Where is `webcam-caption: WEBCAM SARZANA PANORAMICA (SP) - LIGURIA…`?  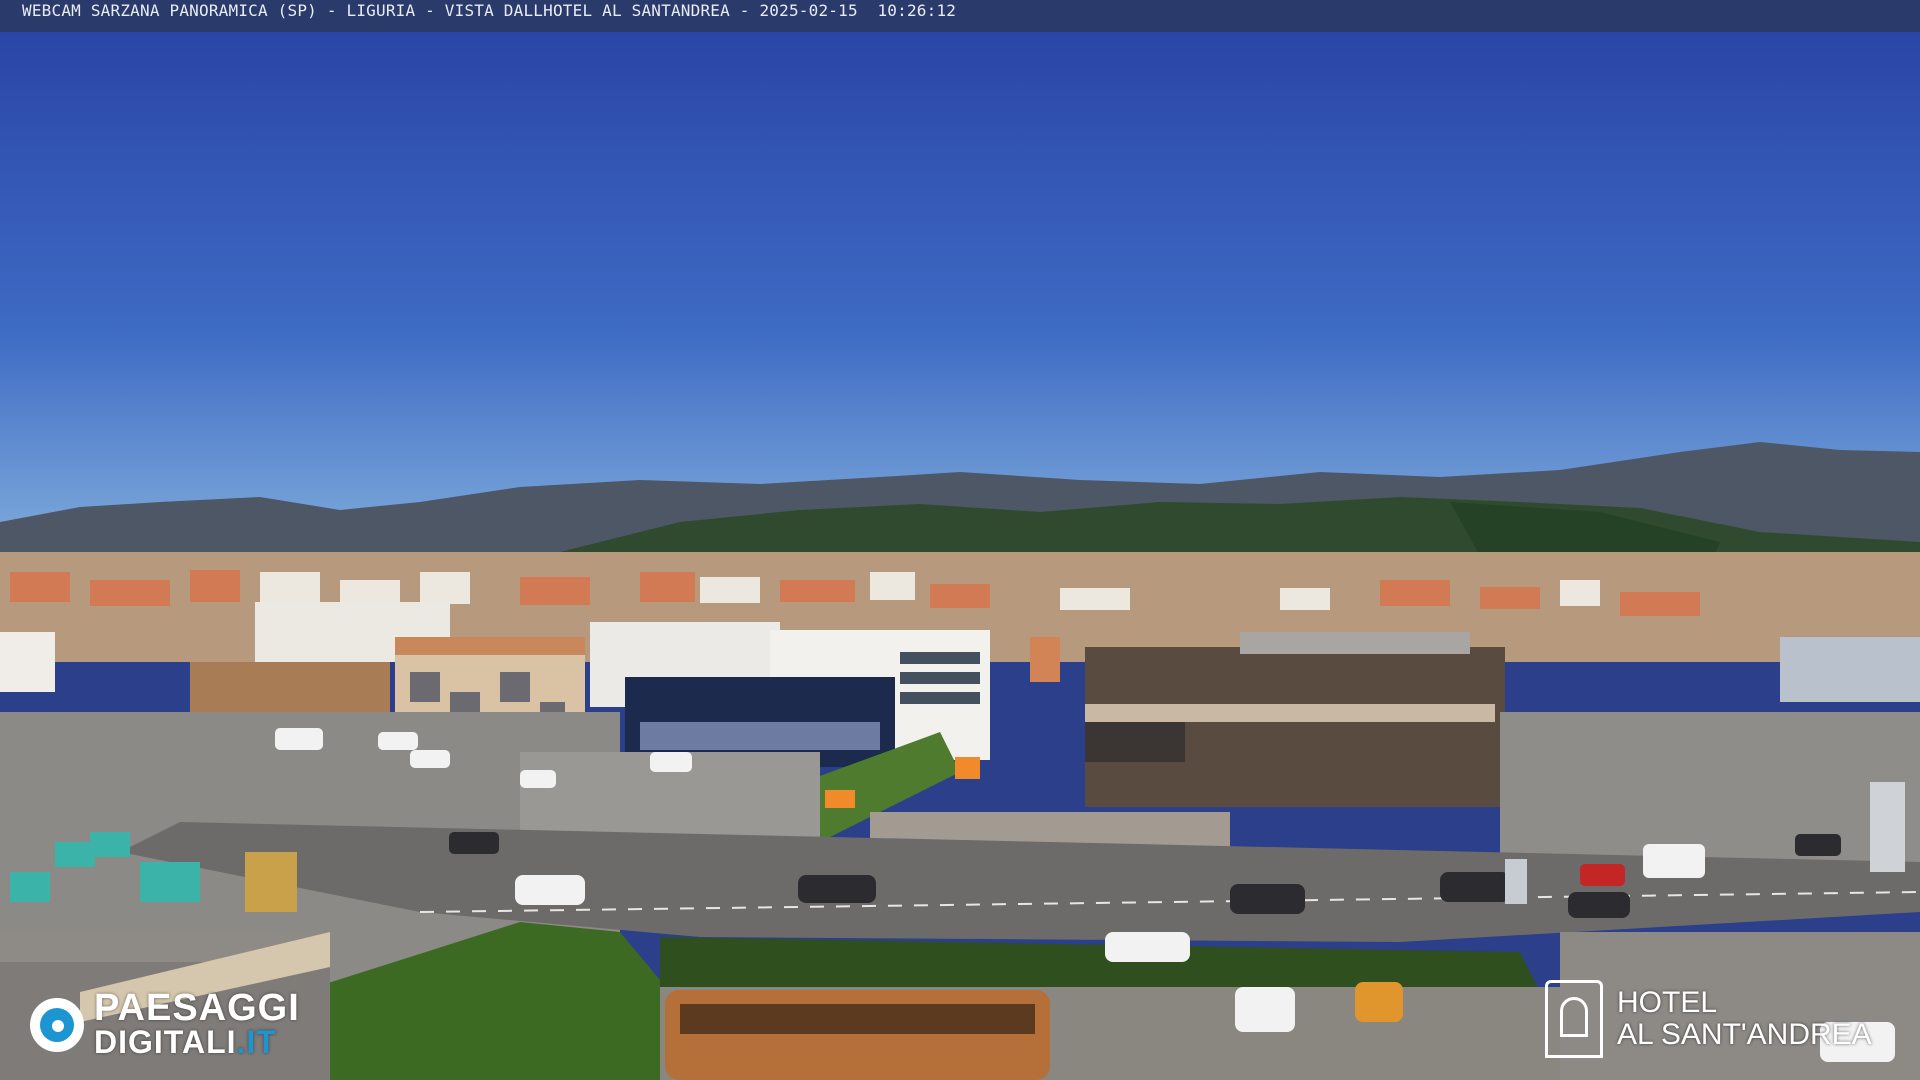
webcam-caption: WEBCAM SARZANA PANORAMICA (SP) - LIGURIA… is located at coordinates (960, 16).